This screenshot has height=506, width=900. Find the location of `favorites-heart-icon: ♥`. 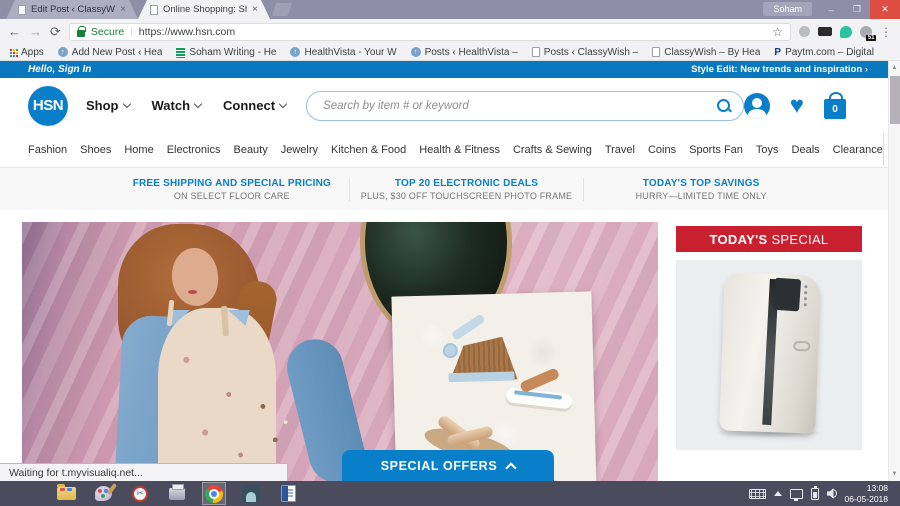

favorites-heart-icon: ♥ is located at coordinates (797, 105).